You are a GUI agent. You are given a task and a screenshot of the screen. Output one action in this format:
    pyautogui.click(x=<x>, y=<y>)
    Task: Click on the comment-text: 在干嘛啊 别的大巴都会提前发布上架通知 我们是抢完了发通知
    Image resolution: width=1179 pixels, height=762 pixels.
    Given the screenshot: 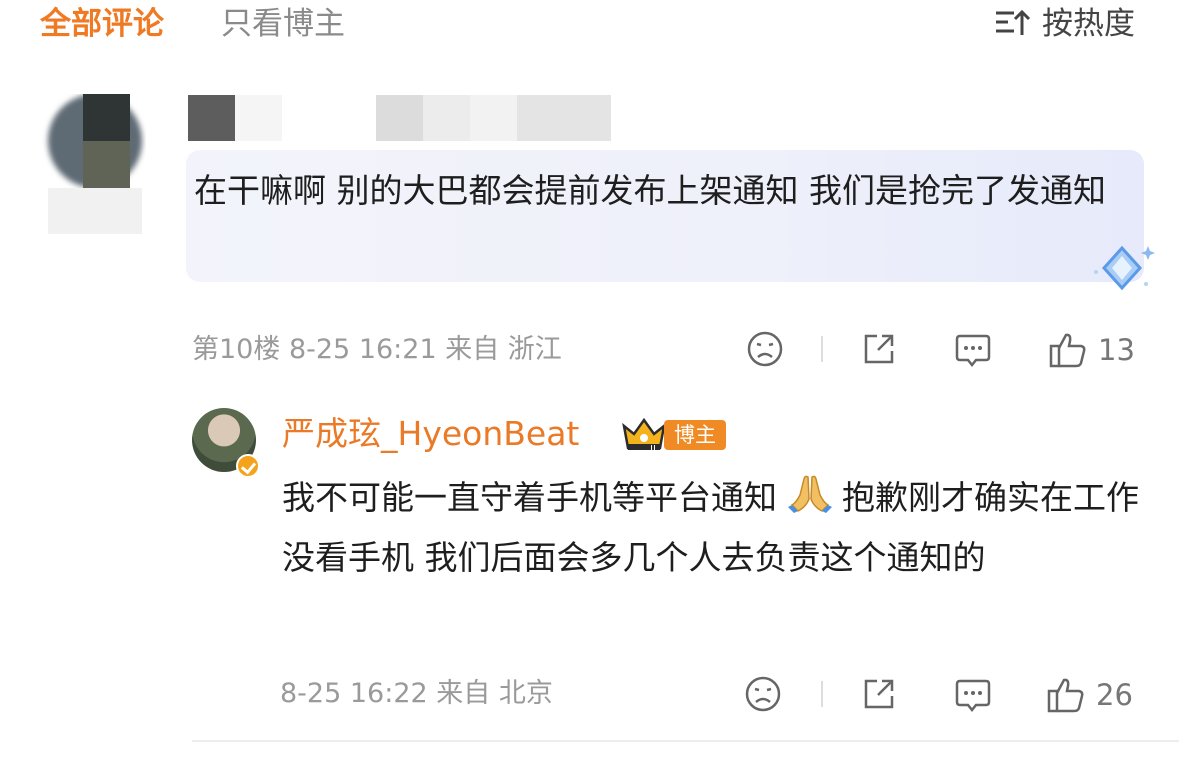 What is the action you would take?
    pyautogui.click(x=650, y=190)
    